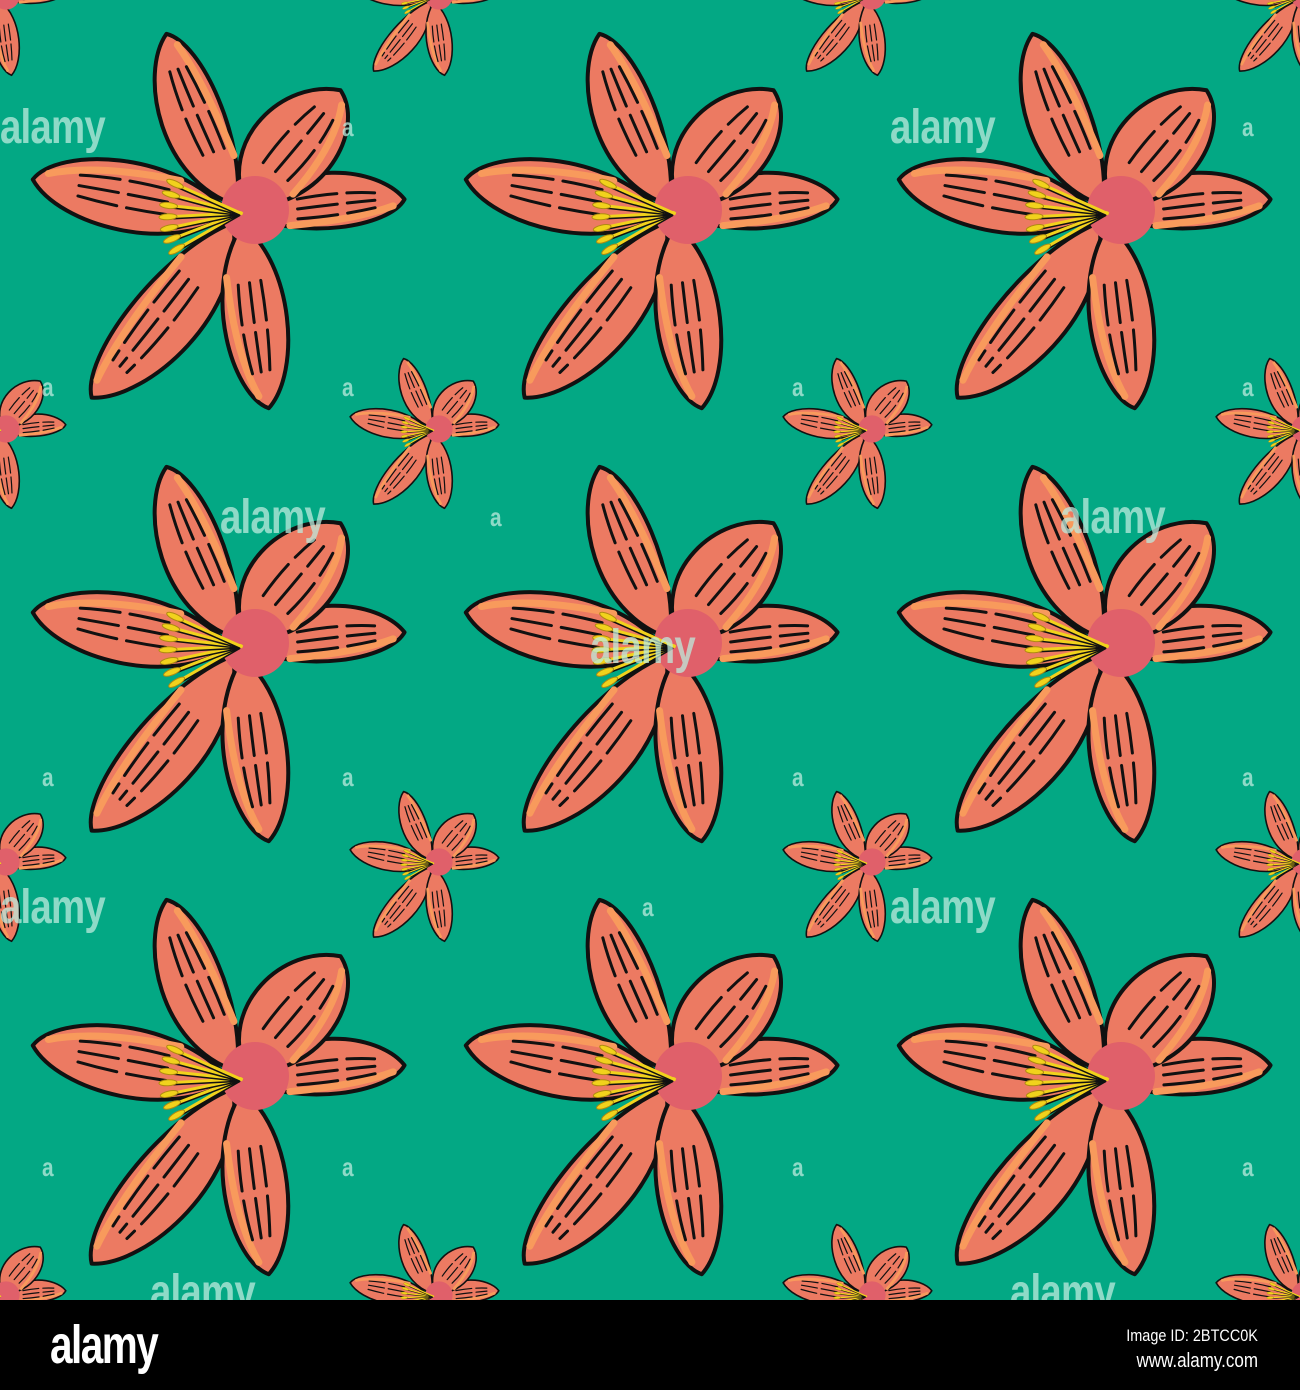  Describe the element at coordinates (650, 1345) in the screenshot. I see `footer-bar: alamy Image ID: 2BTCC0K www.alamy.com` at that location.